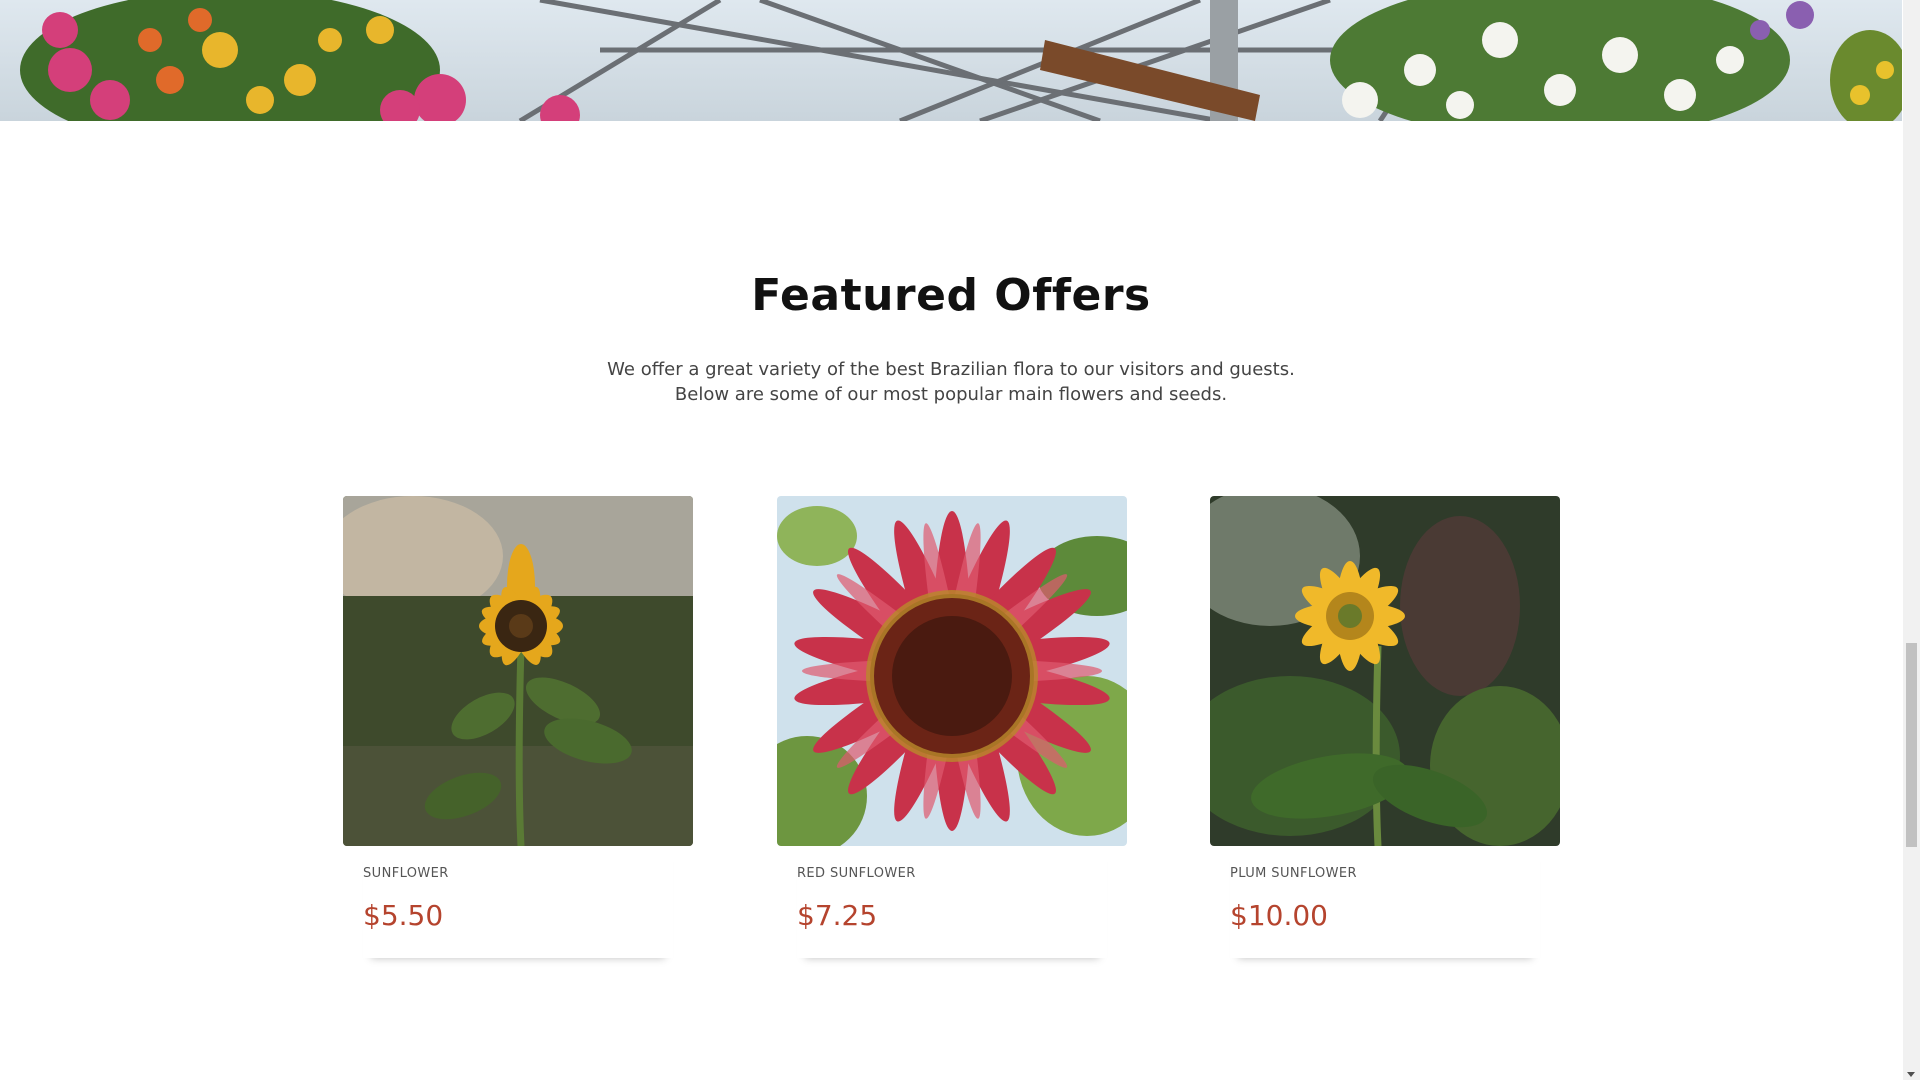 The height and width of the screenshot is (1080, 1920). I want to click on product-card-red-sunflower: RED SUNFLOWER $7.25, so click(952, 727).